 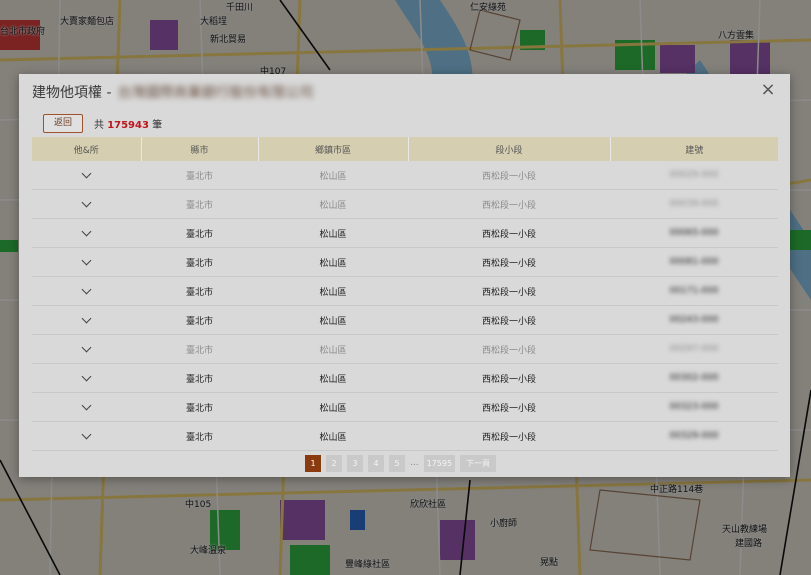 I want to click on building-number: 00302-000, so click(x=694, y=378).